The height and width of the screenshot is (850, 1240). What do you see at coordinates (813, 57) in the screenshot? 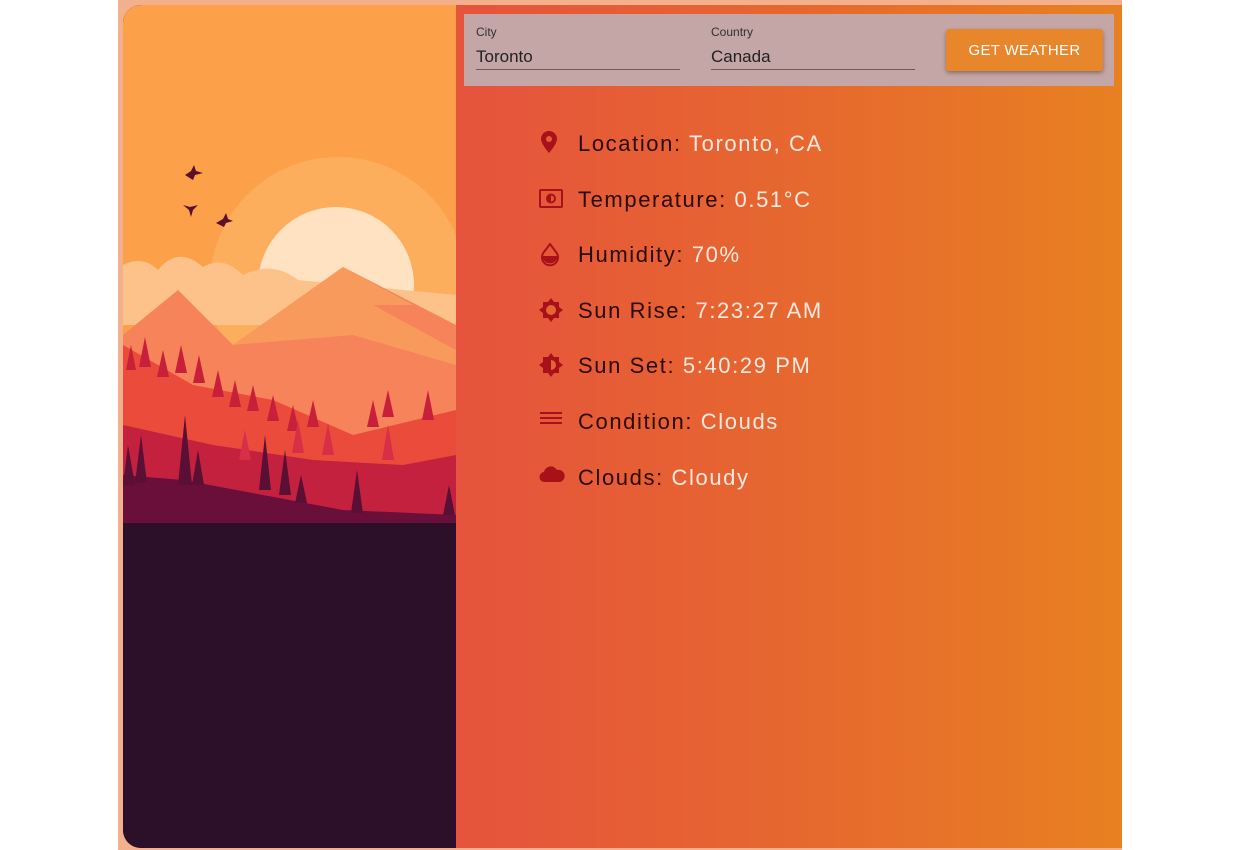
I see `country-input` at bounding box center [813, 57].